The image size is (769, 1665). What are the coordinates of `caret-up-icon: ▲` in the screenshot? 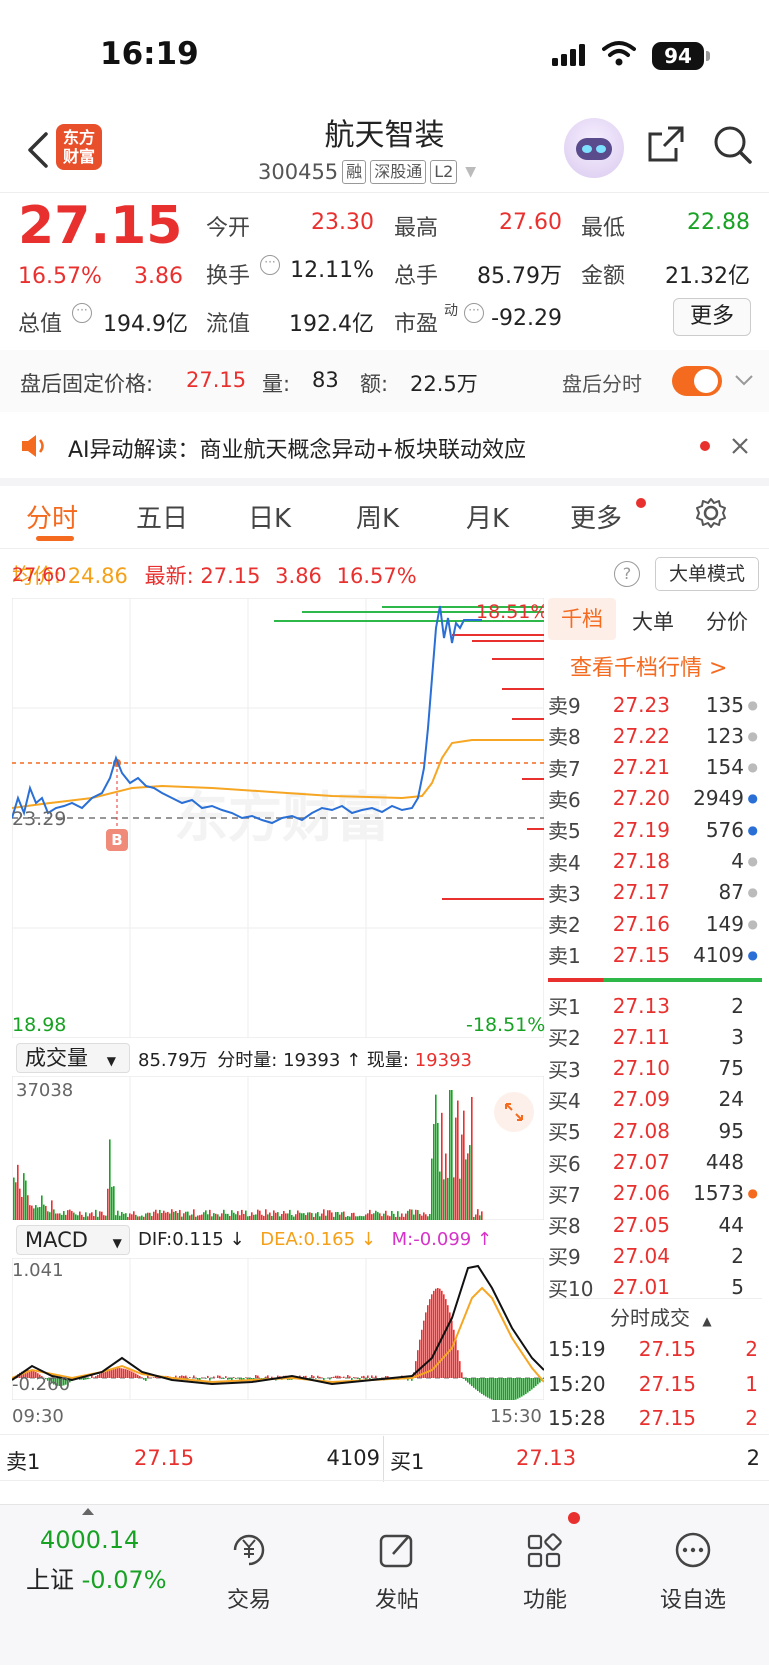 It's located at (707, 1321).